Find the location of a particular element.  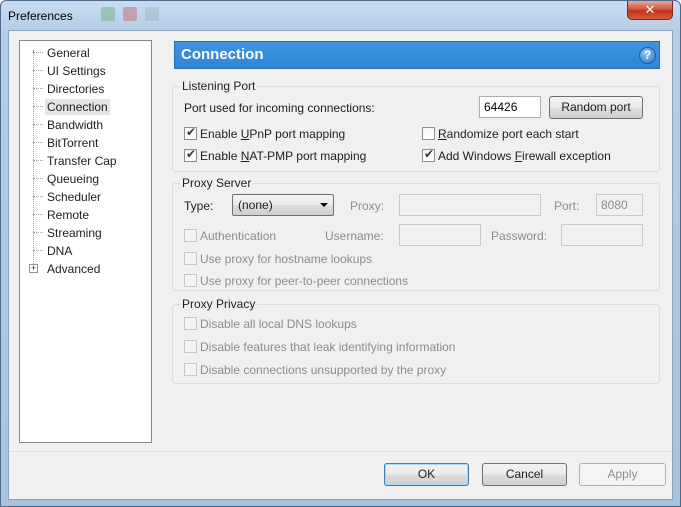

tree-item-label: Connection is located at coordinates (77, 107).